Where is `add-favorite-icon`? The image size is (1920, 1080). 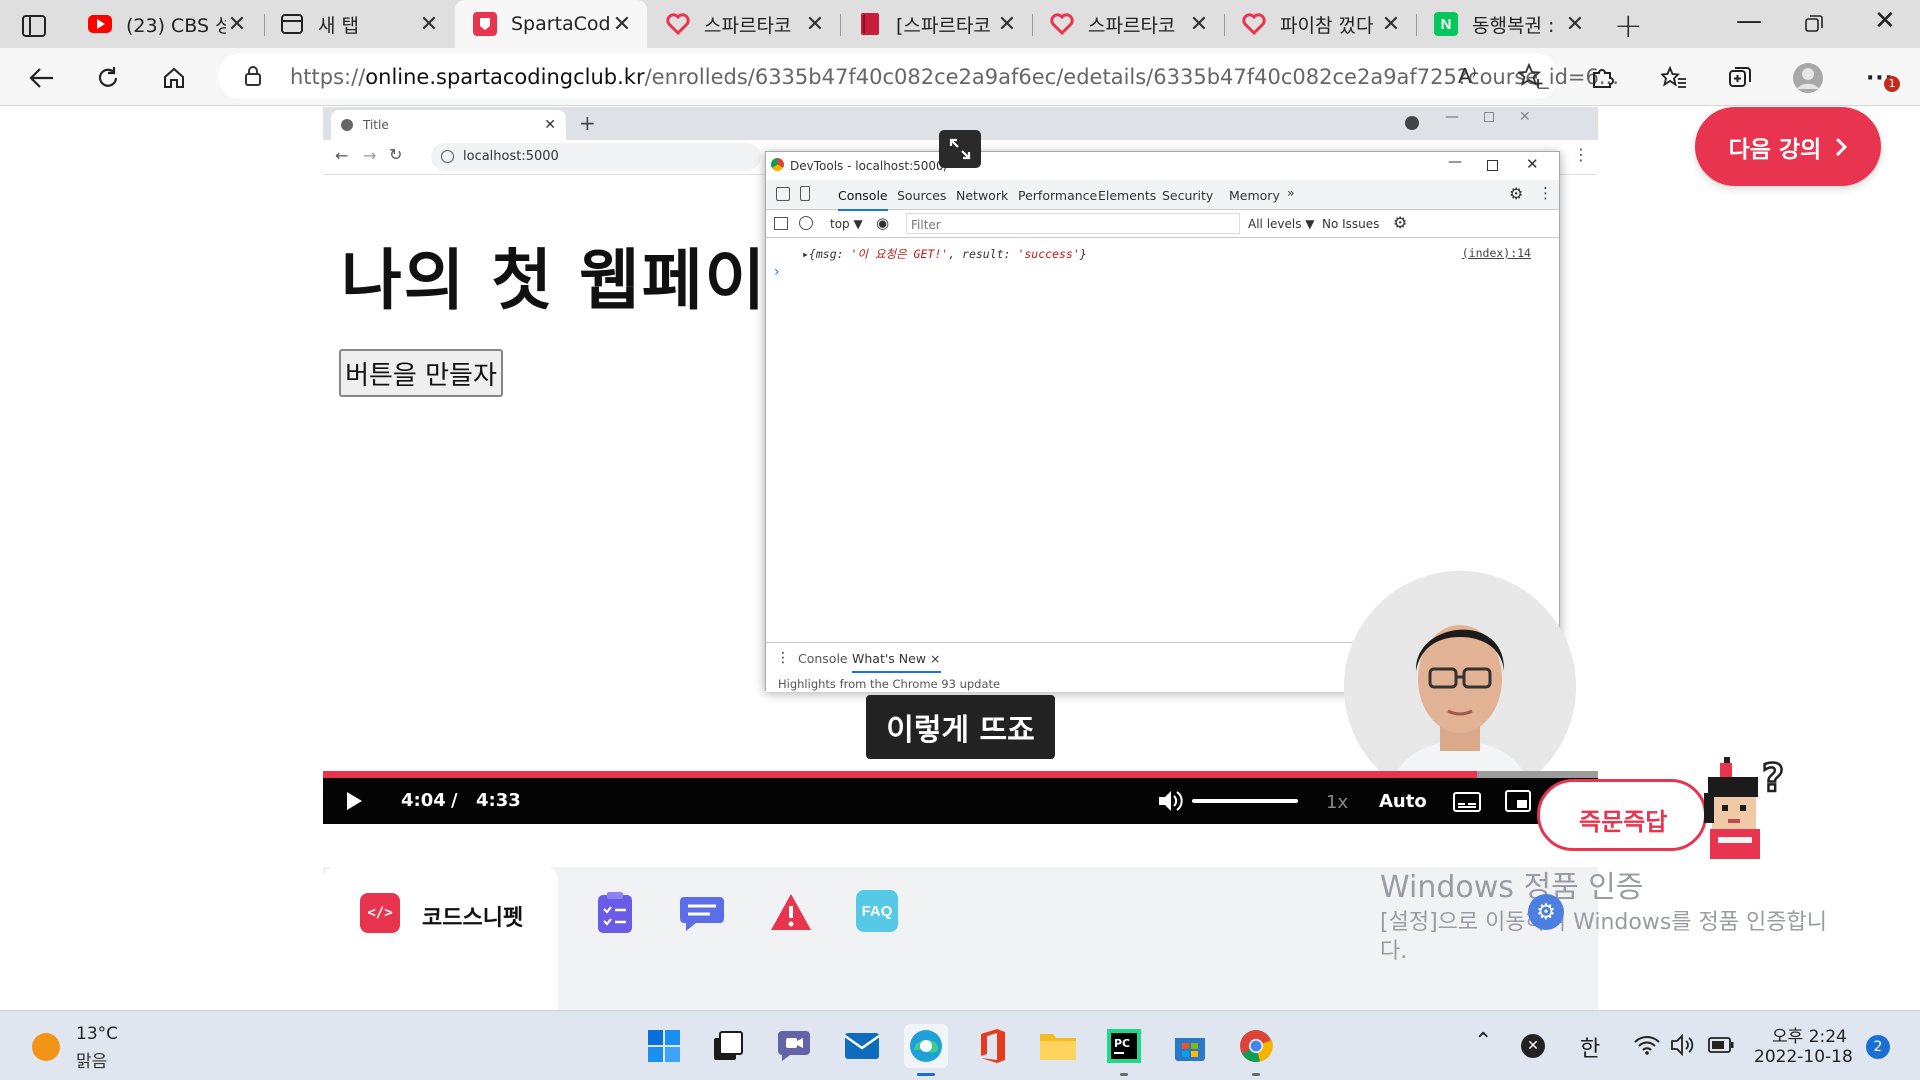
add-favorite-icon is located at coordinates (1531, 76).